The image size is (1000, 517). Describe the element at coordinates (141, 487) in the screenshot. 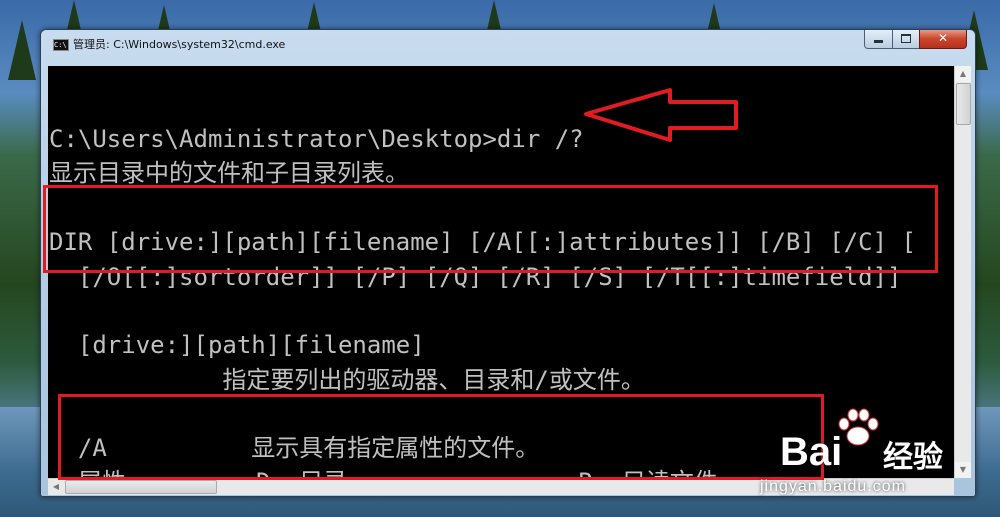

I see `horizontal-scroll-thumb` at that location.